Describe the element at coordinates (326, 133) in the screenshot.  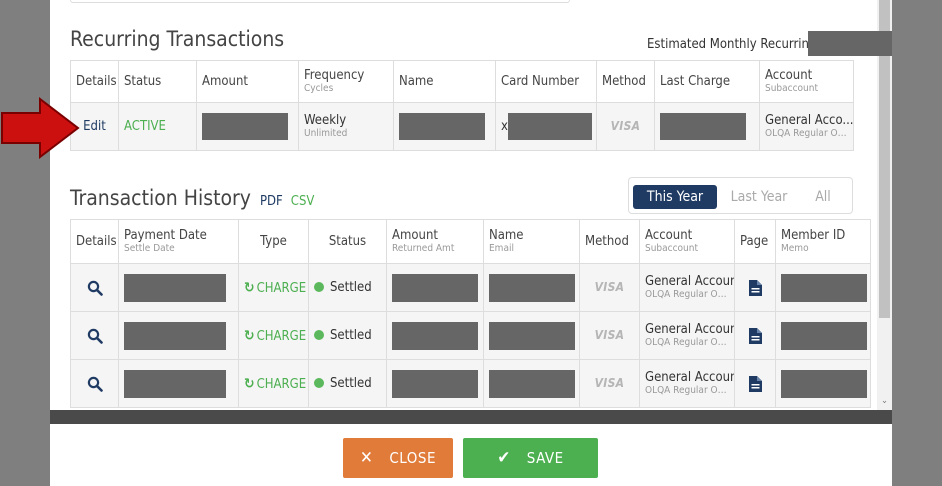
I see `frequency-cycles: Unlimited` at that location.